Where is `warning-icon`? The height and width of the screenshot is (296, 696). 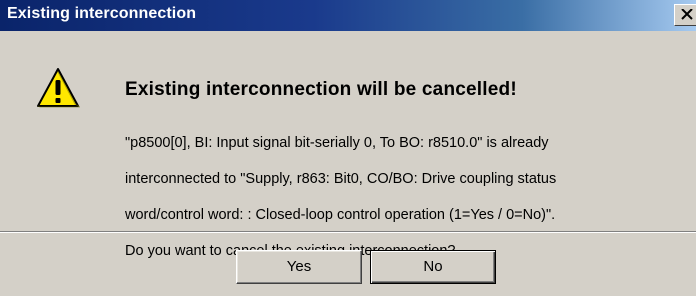 warning-icon is located at coordinates (58, 88).